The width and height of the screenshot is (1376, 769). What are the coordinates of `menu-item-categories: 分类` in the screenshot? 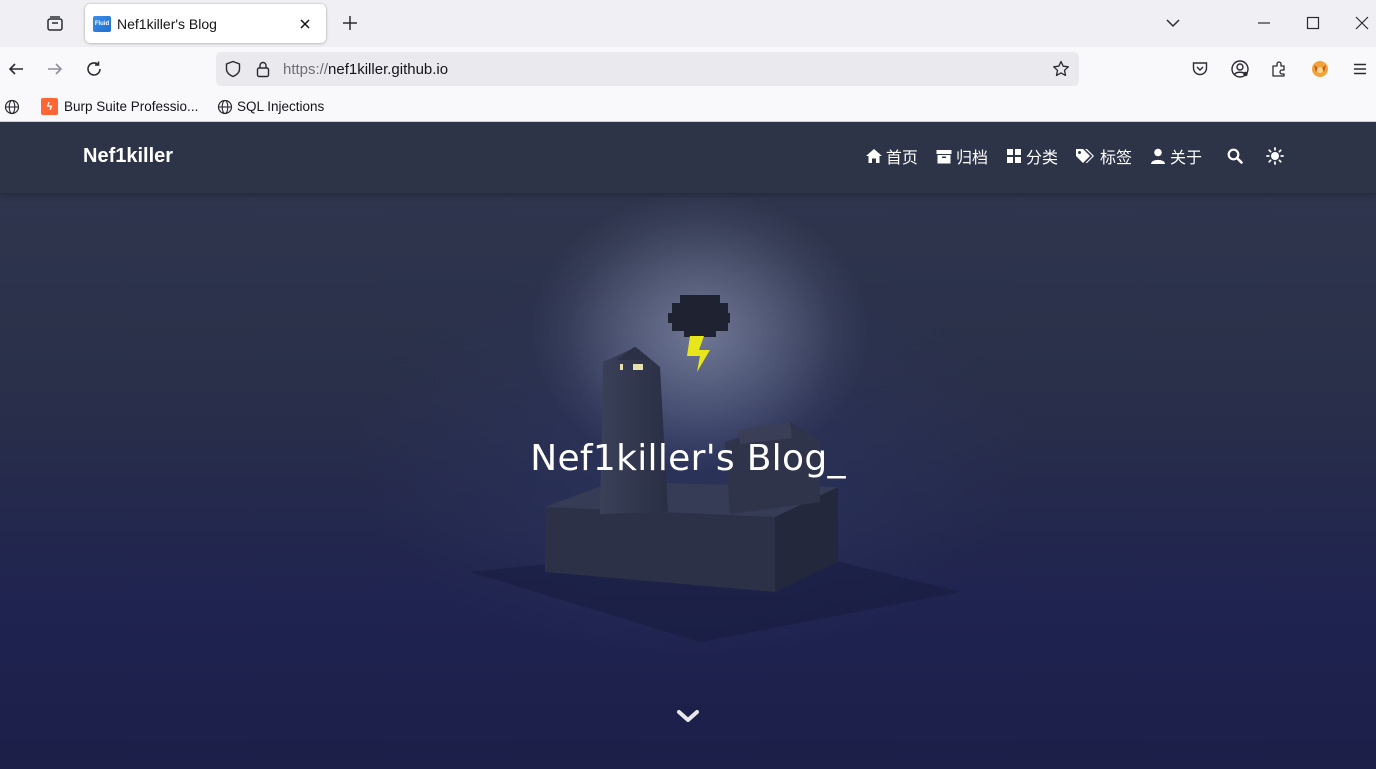 It's located at (1031, 156).